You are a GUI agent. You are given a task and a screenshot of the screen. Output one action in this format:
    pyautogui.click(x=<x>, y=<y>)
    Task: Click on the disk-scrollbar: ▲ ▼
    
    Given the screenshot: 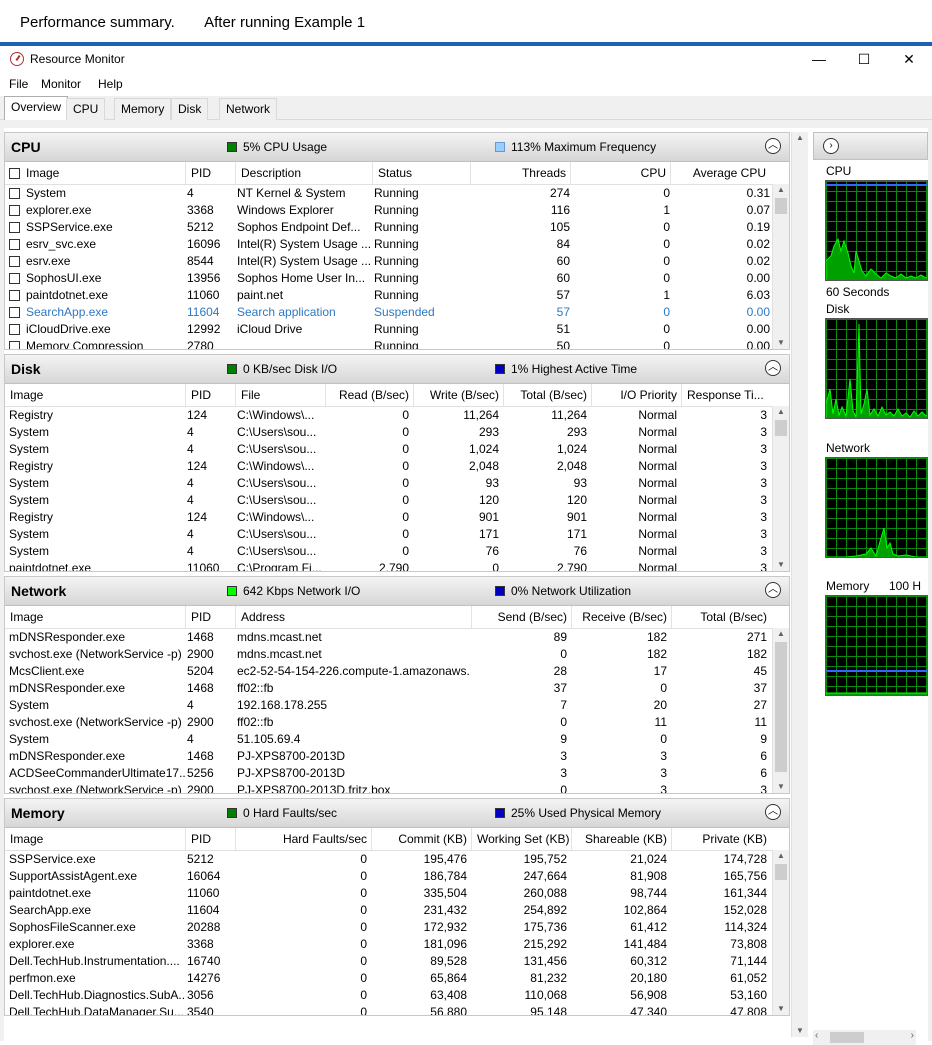 What is the action you would take?
    pyautogui.click(x=780, y=488)
    